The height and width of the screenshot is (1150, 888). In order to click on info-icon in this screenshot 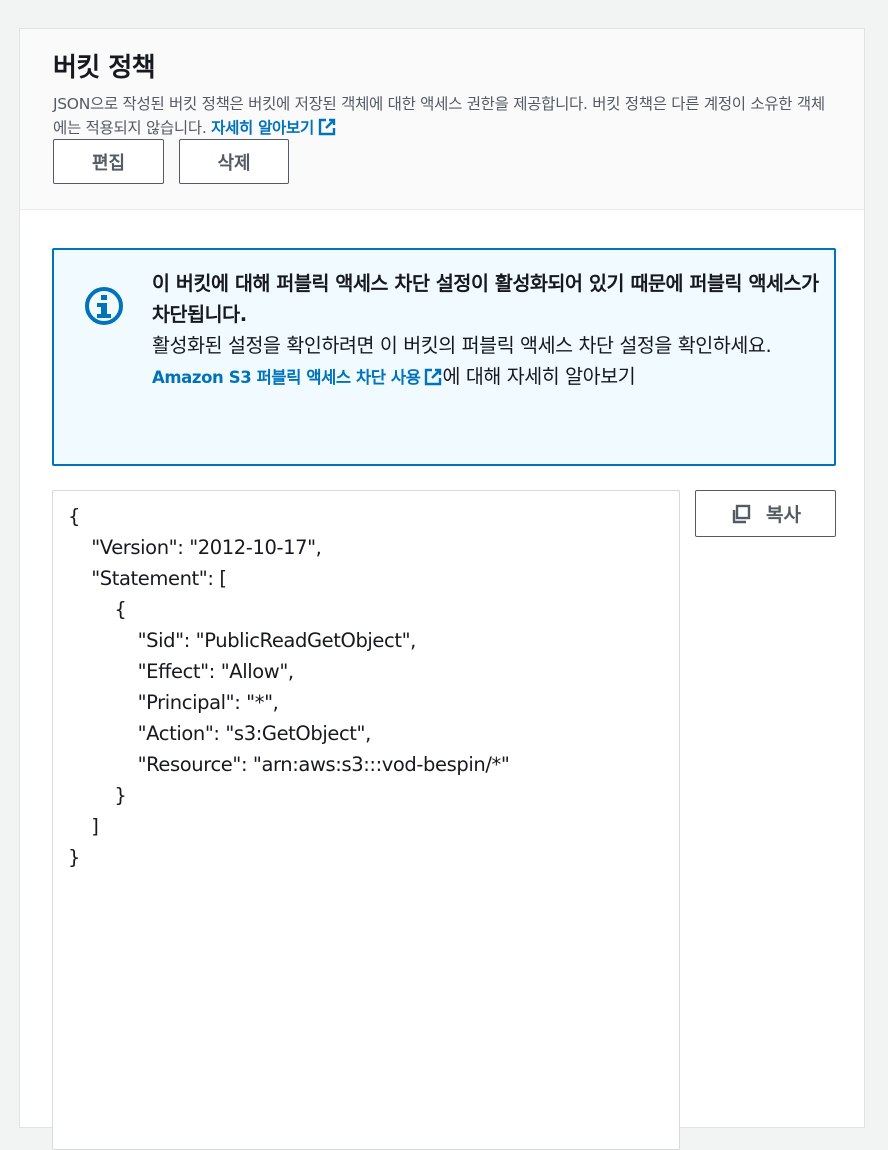, I will do `click(104, 306)`.